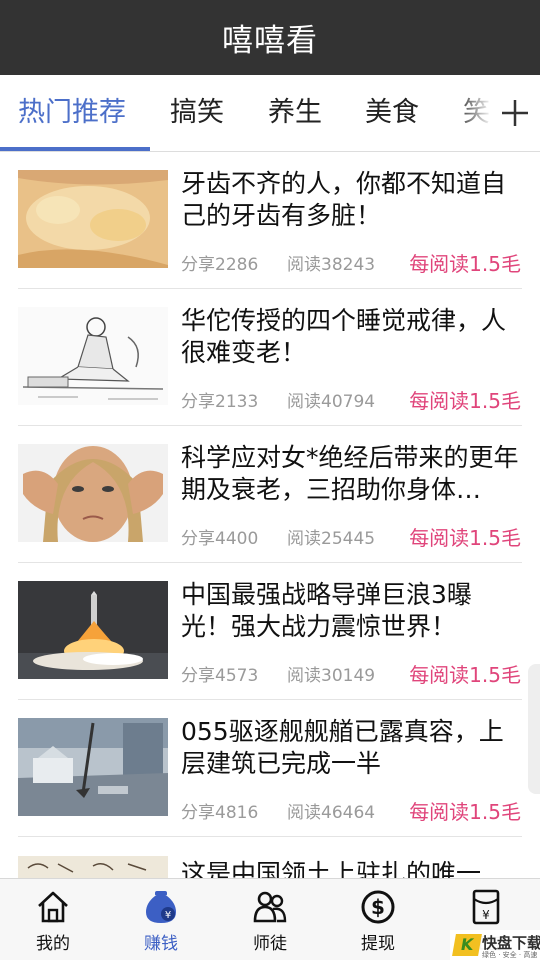 This screenshot has width=540, height=960. Describe the element at coordinates (270, 907) in the screenshot. I see `people-icon` at that location.